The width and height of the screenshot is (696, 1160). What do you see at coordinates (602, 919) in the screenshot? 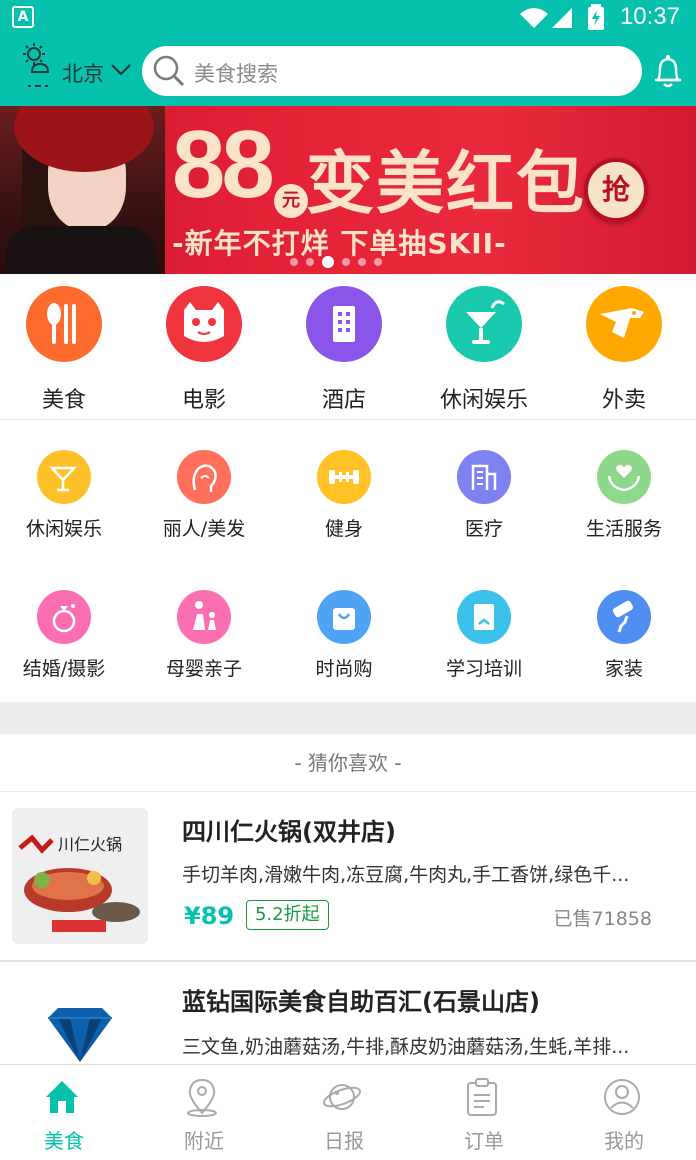
I see `sold-count: 已售71858` at bounding box center [602, 919].